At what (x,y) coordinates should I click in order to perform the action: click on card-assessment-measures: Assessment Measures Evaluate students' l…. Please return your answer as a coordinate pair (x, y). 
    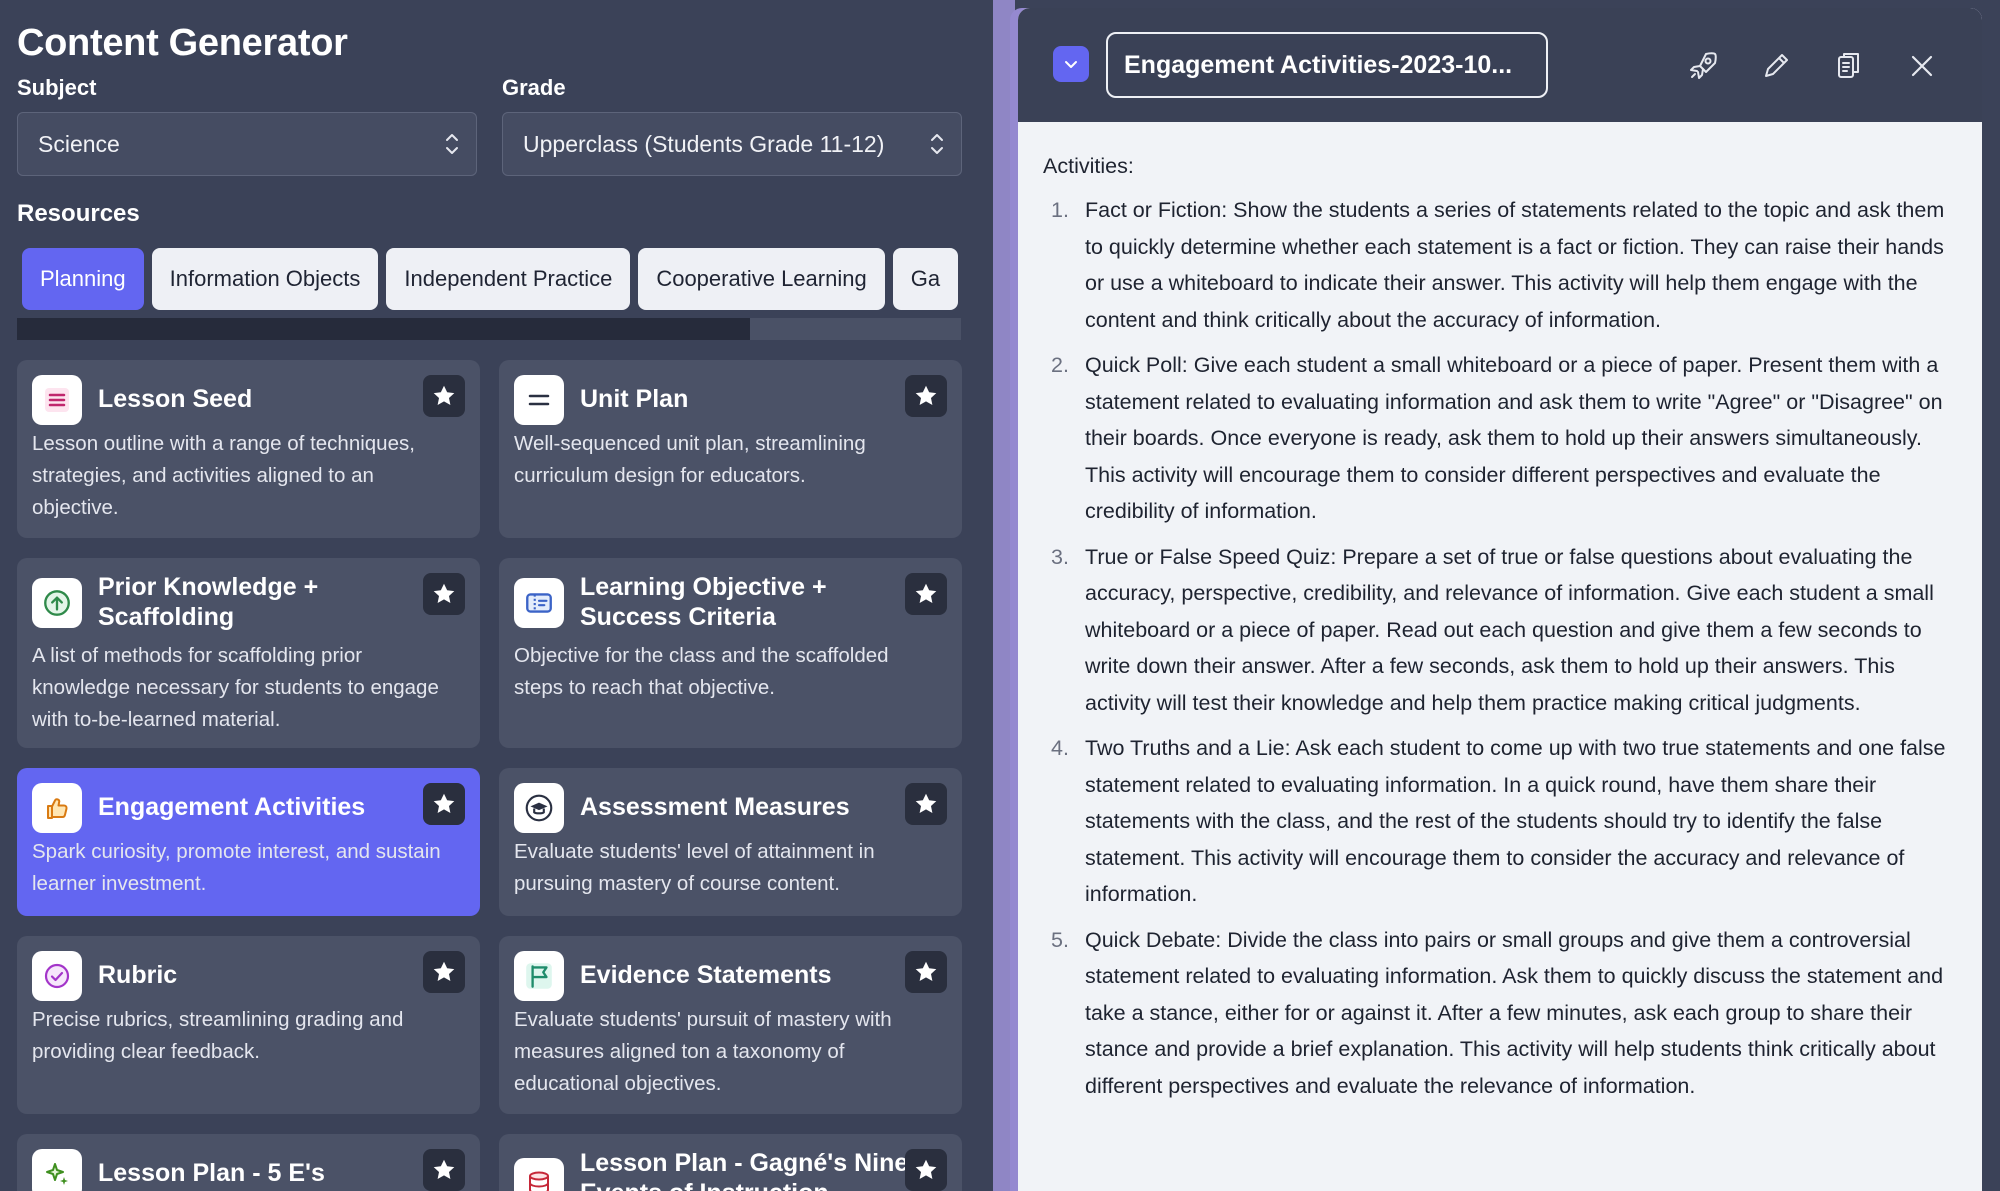
    Looking at the image, I should click on (730, 842).